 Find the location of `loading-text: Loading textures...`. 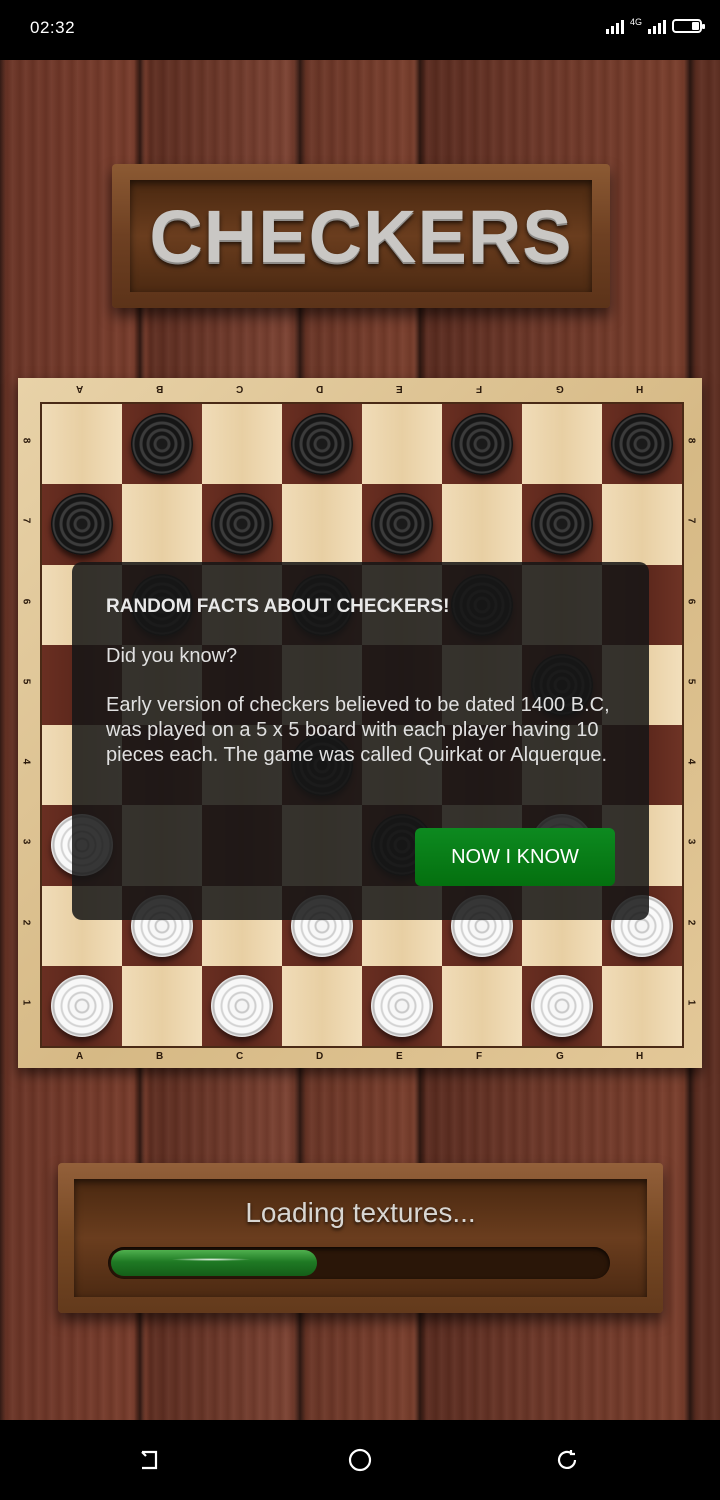

loading-text: Loading textures... is located at coordinates (360, 1212).